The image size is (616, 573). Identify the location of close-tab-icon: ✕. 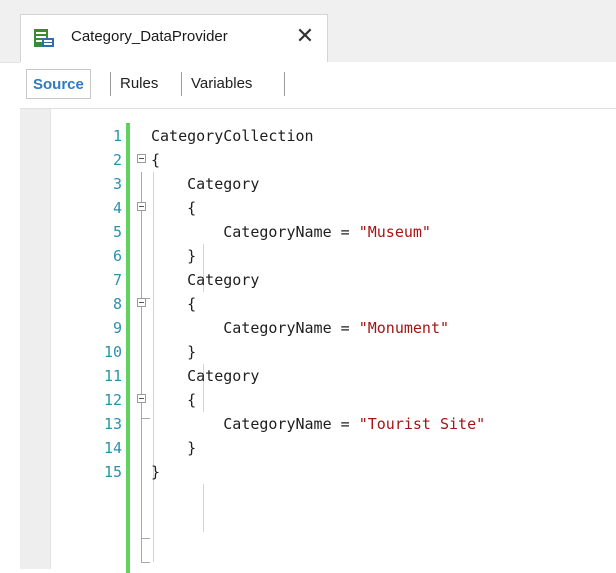
(305, 36).